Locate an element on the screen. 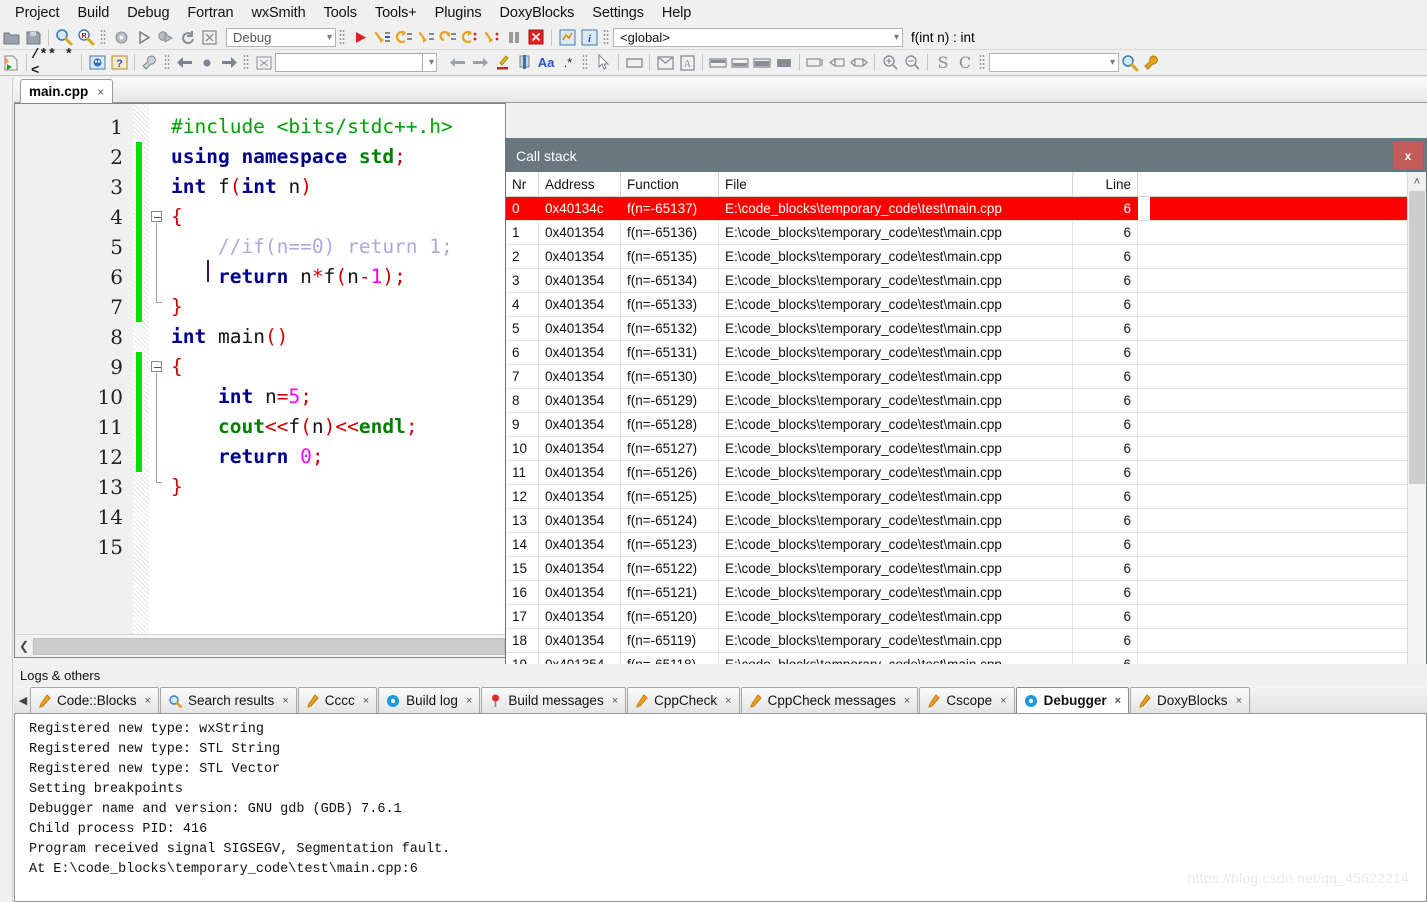 The width and height of the screenshot is (1427, 902). regex-icon: .* is located at coordinates (568, 62).